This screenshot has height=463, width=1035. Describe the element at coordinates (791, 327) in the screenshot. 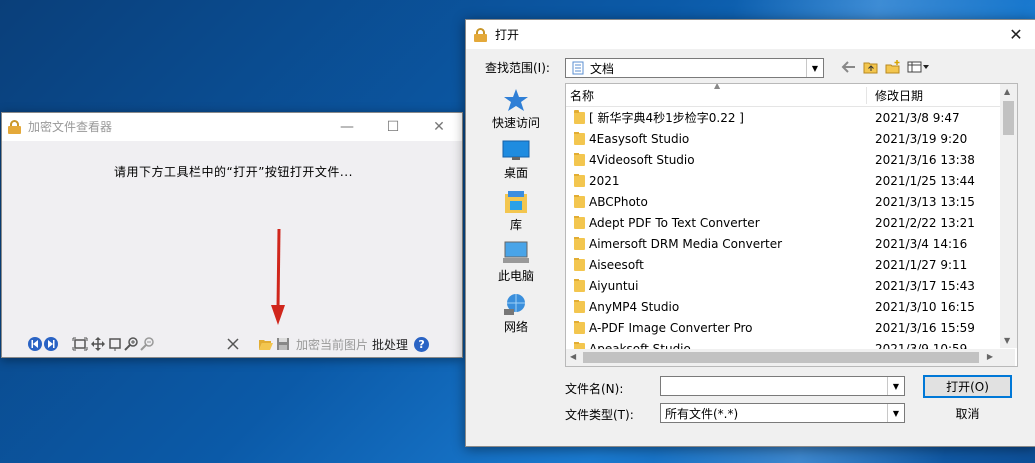

I see `file-row: A-PDF Image Converter Pro 2021/3/16 15:59` at that location.